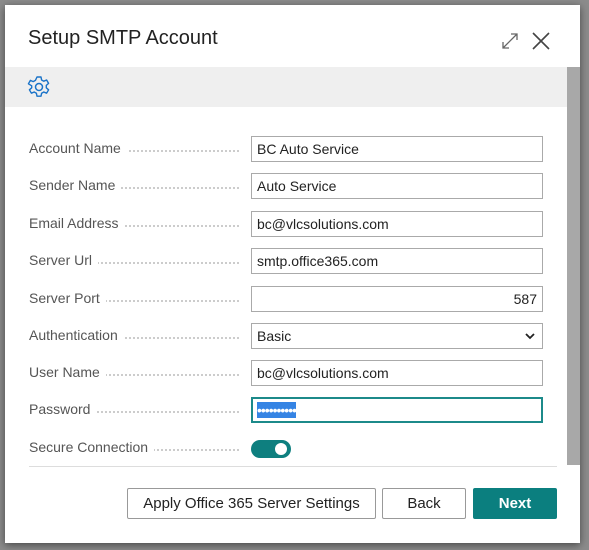  What do you see at coordinates (63, 409) in the screenshot?
I see `password-label: Password` at bounding box center [63, 409].